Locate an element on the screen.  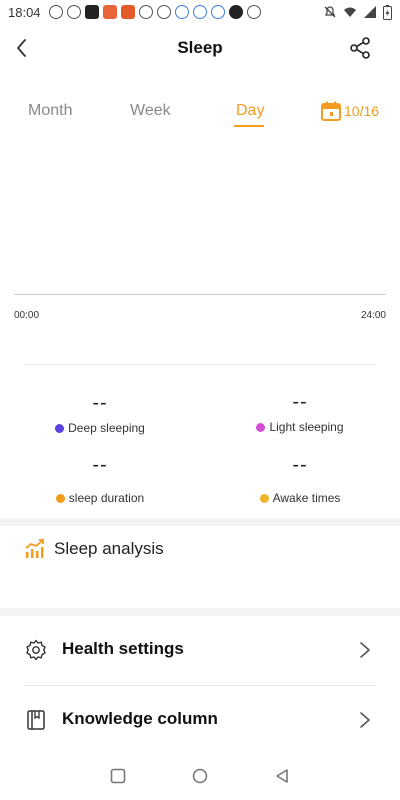
recent-apps-button is located at coordinates (118, 776).